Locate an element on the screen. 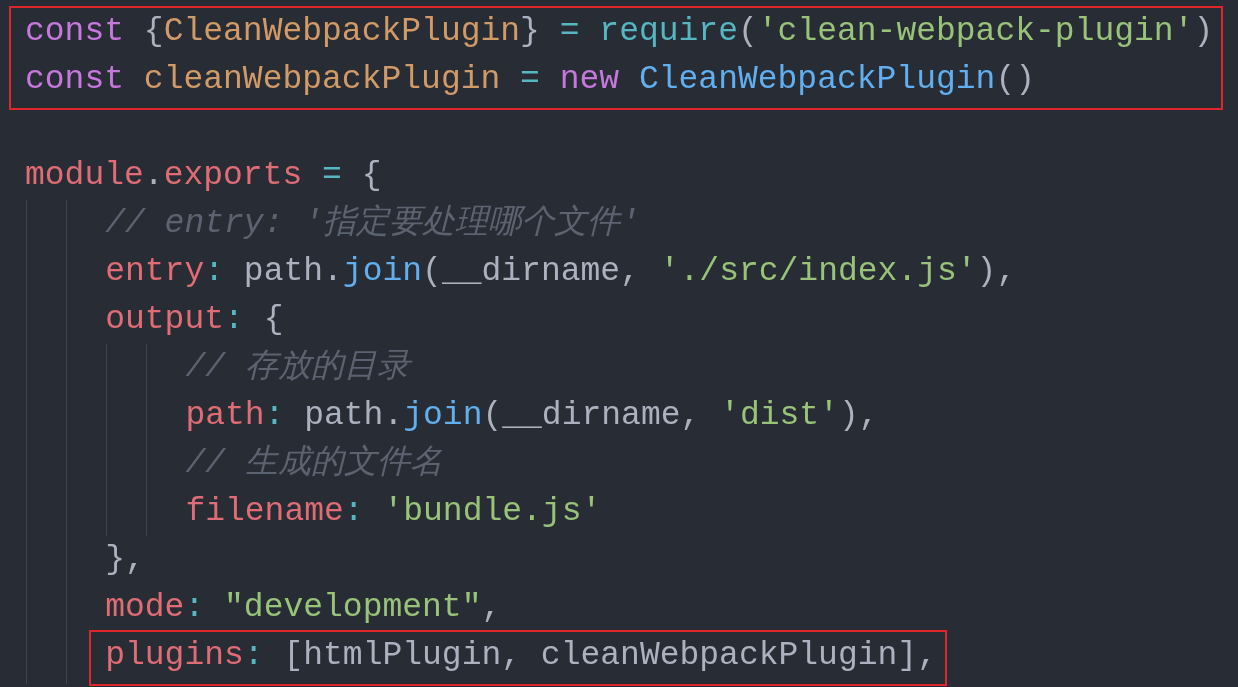 The width and height of the screenshot is (1238, 687). code-line: // entry: '指定要处理哪个文件' is located at coordinates (372, 223).